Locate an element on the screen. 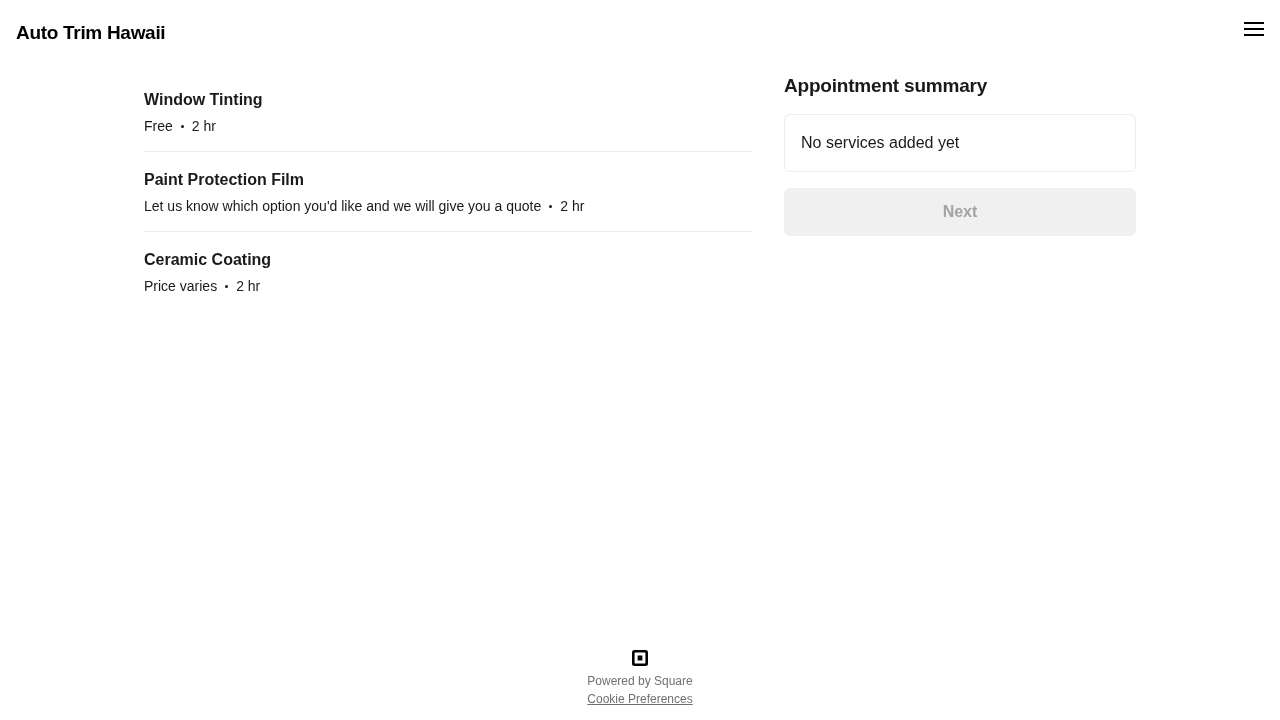 This screenshot has height=720, width=1280. service-item: Paint Protection Film Let us know which option you'd like and we will give you a quote 2 hr is located at coordinates (448, 192).